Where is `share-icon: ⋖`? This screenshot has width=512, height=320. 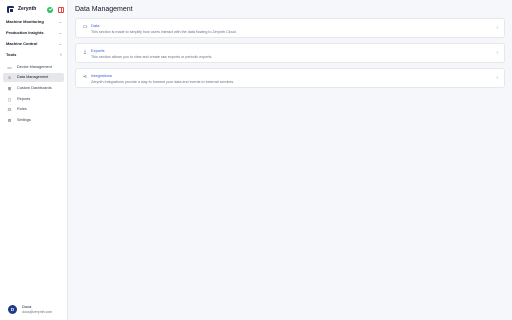
share-icon: ⋖ is located at coordinates (85, 77).